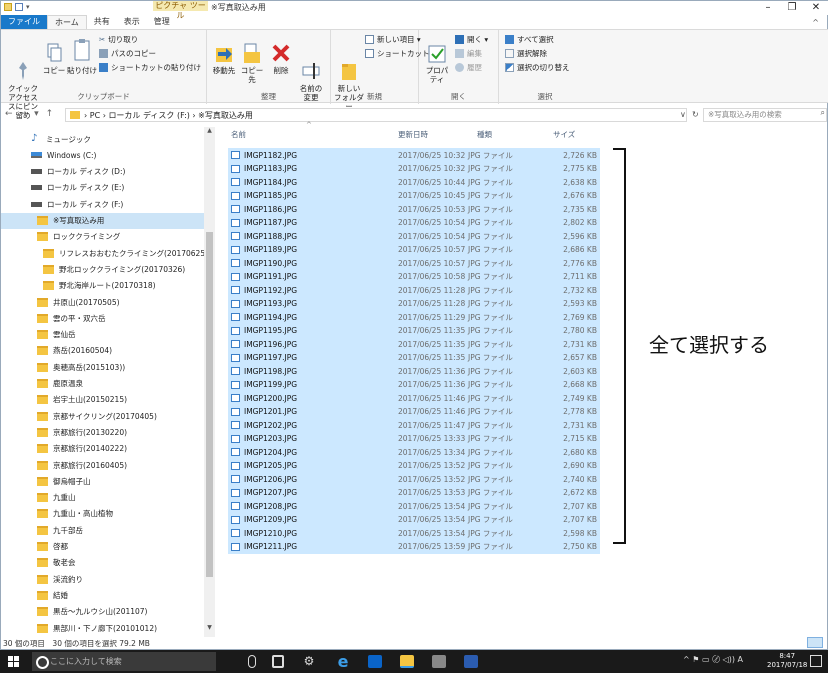 The image size is (828, 673). Describe the element at coordinates (102, 155) in the screenshot. I see `nav-item: Windows (C:)` at that location.